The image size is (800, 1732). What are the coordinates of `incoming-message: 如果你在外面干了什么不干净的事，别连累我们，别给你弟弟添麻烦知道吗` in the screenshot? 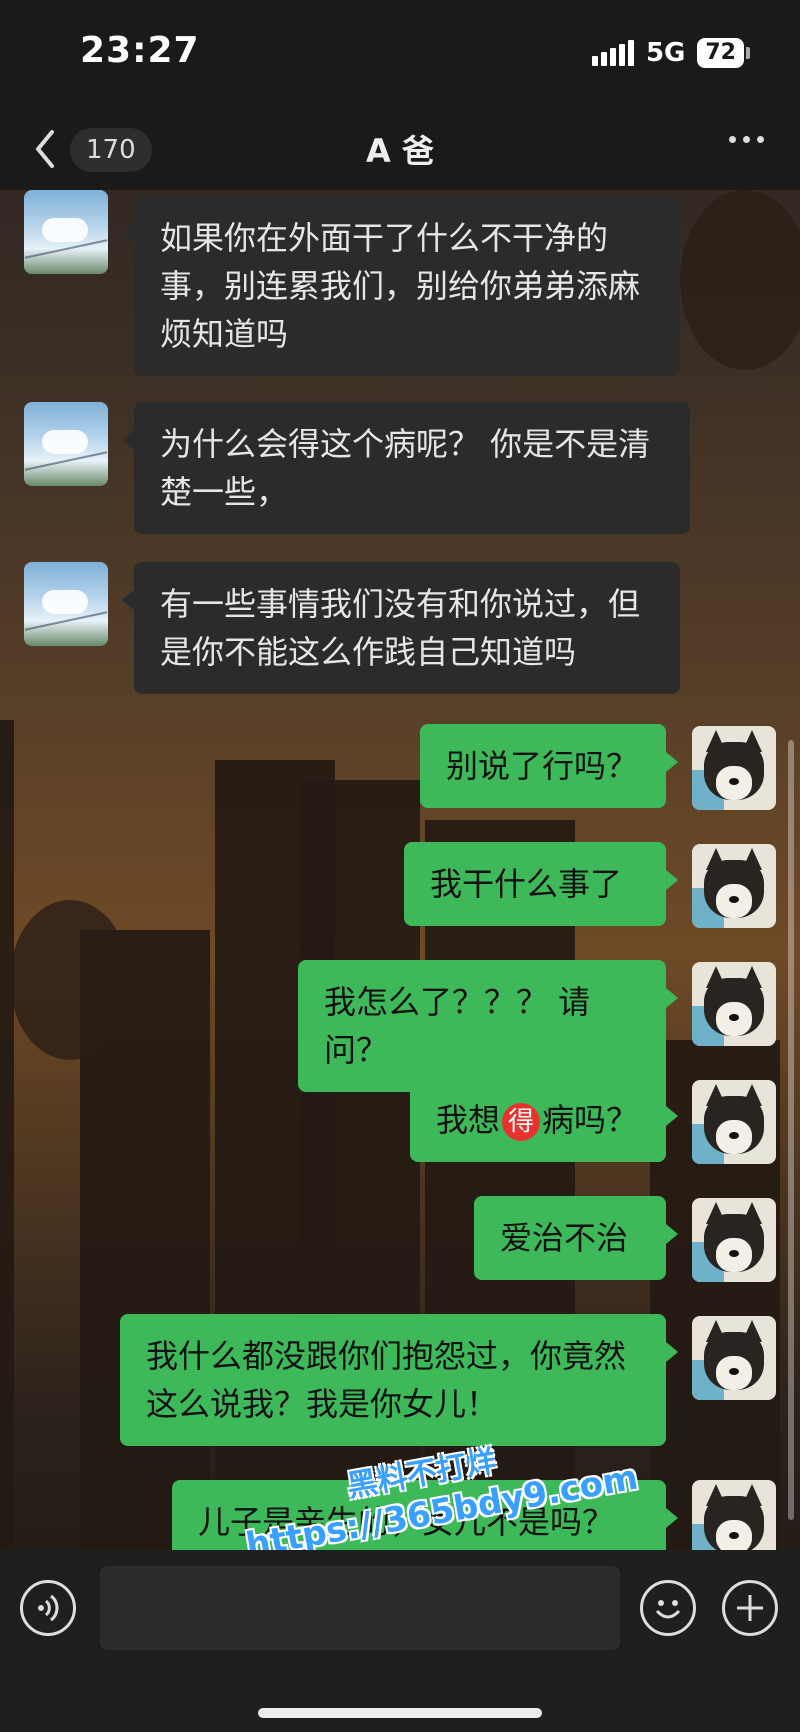 It's located at (401, 286).